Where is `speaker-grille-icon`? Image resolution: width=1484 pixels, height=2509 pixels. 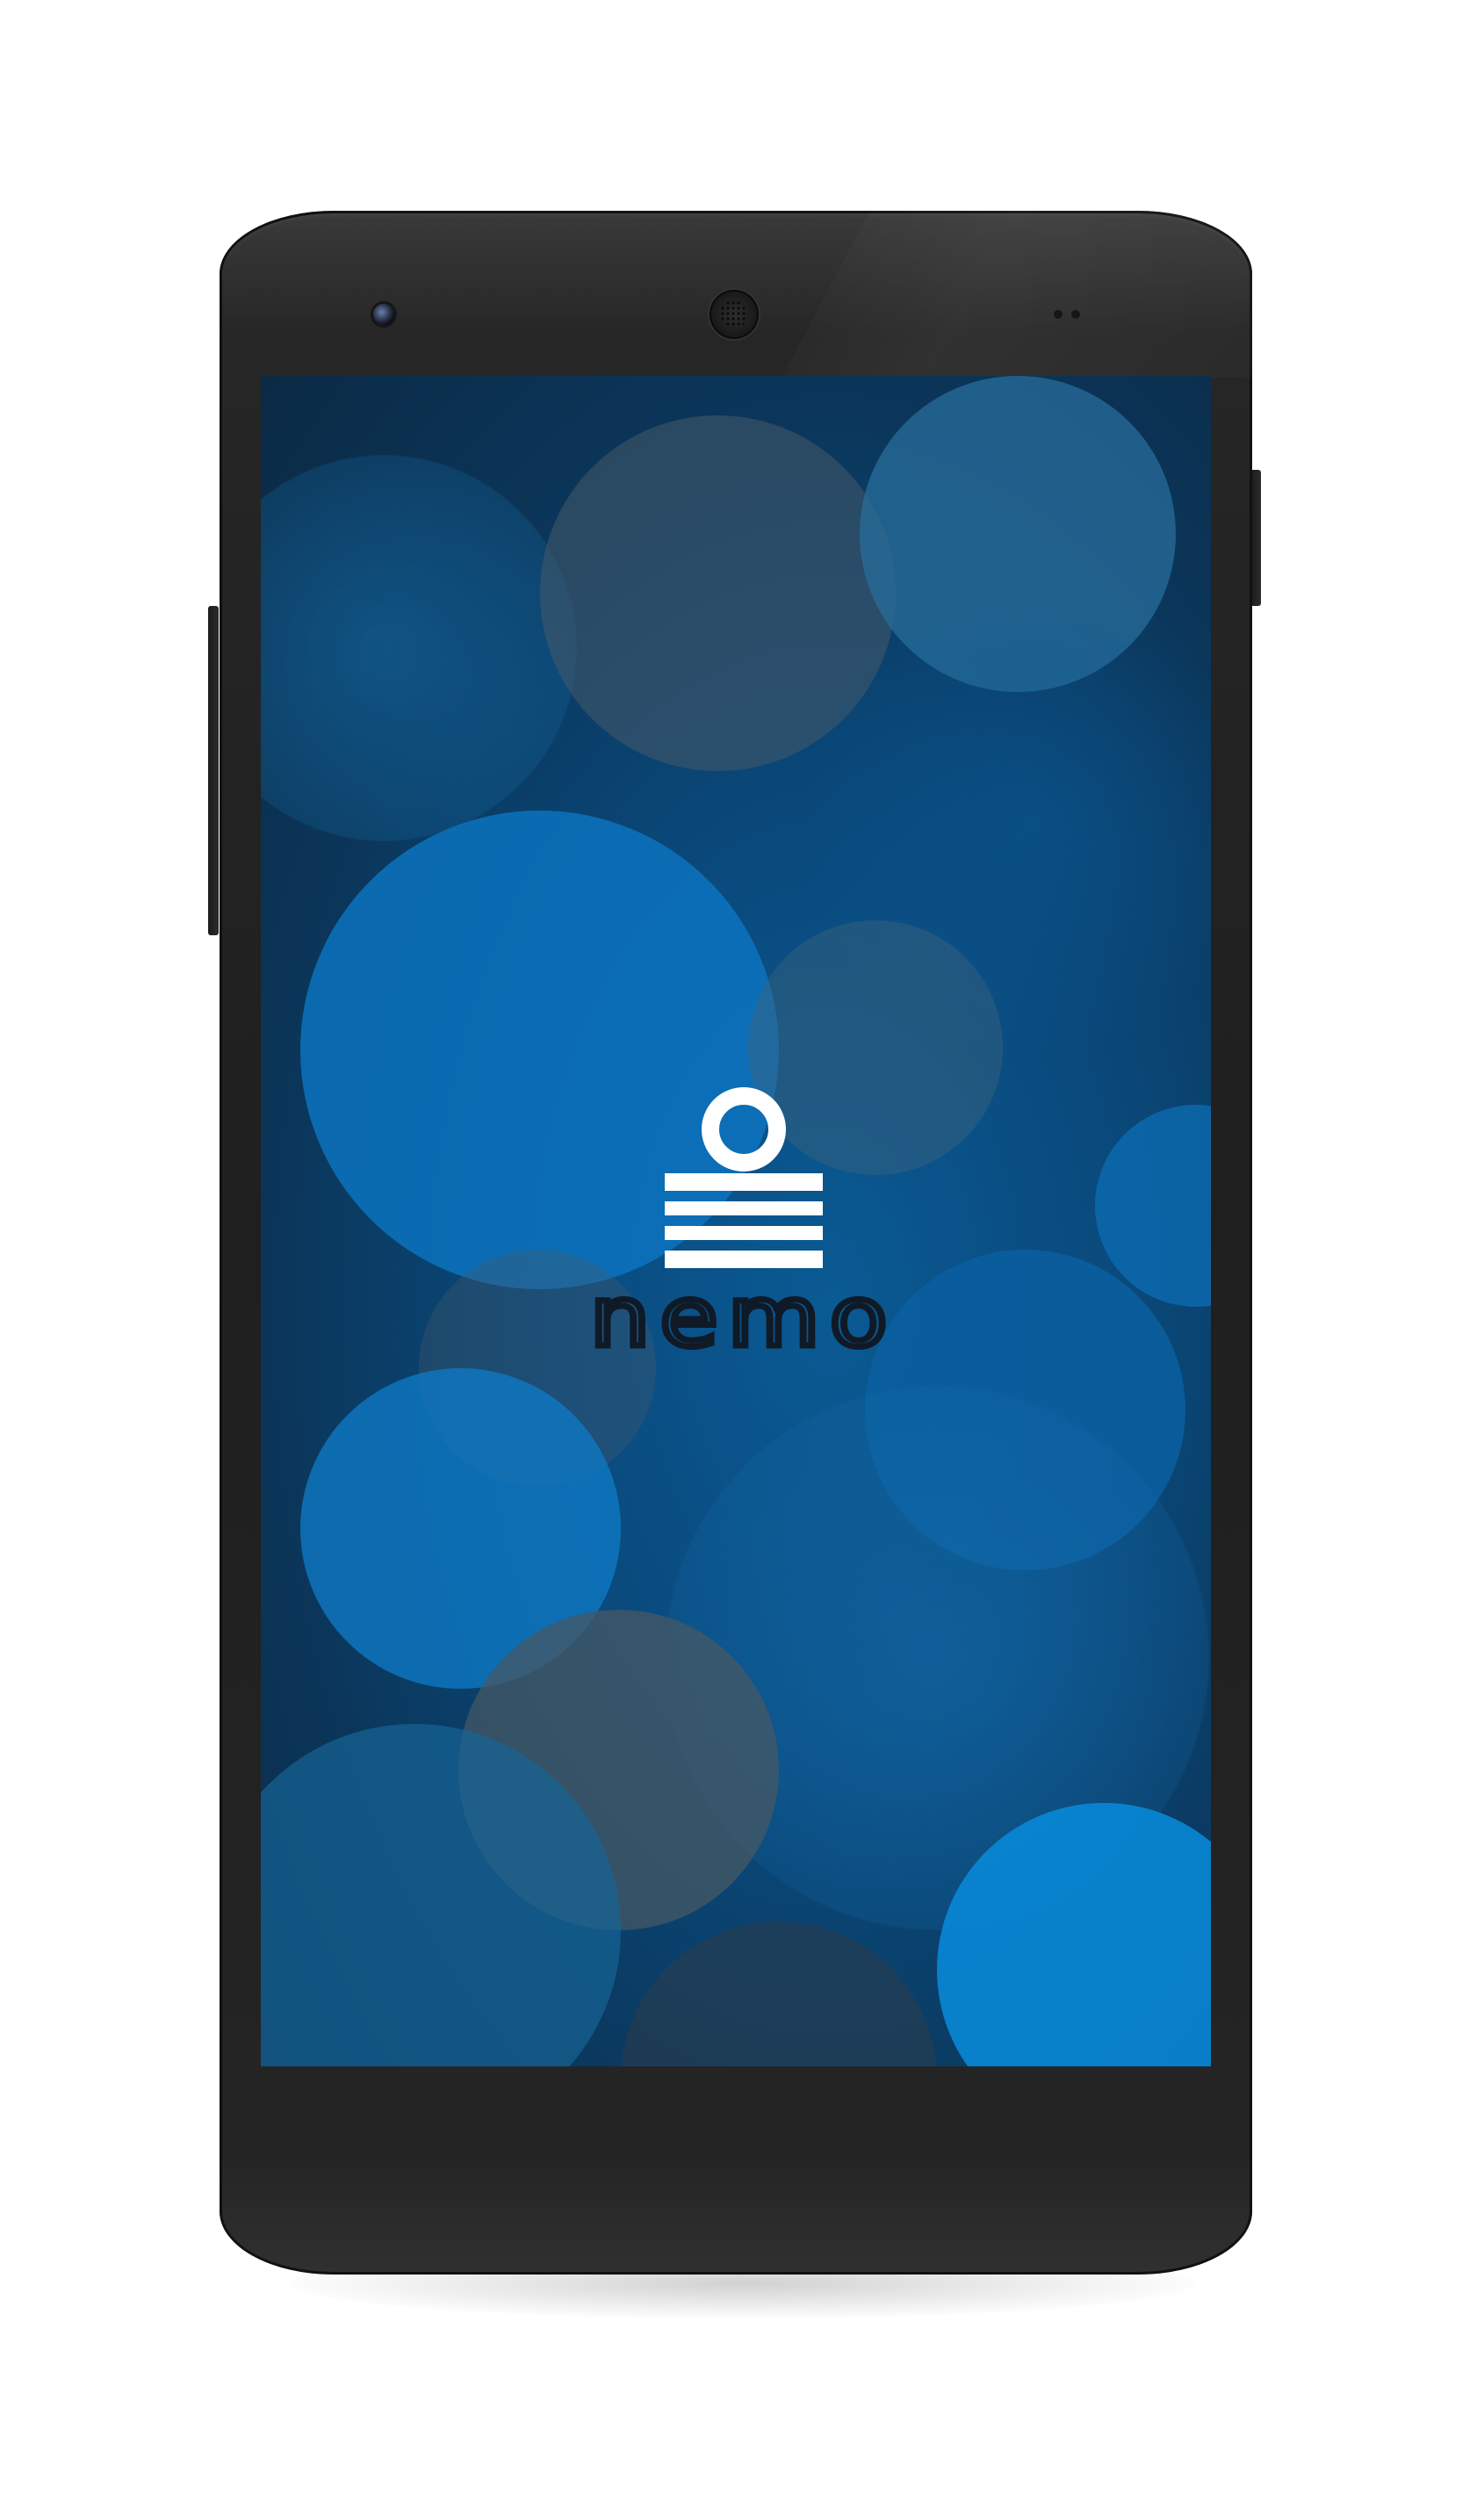
speaker-grille-icon is located at coordinates (734, 314).